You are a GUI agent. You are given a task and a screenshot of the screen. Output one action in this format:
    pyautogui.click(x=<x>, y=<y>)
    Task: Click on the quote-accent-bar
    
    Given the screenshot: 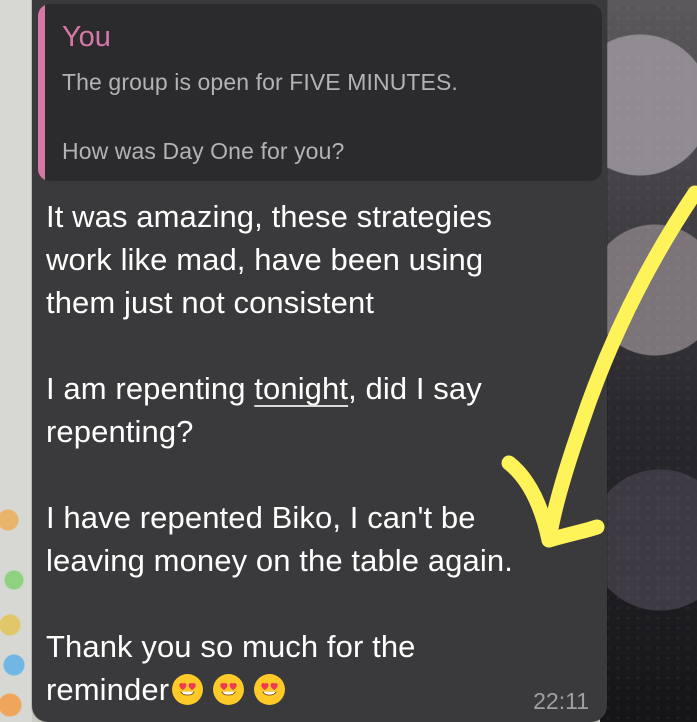 What is the action you would take?
    pyautogui.click(x=41, y=92)
    